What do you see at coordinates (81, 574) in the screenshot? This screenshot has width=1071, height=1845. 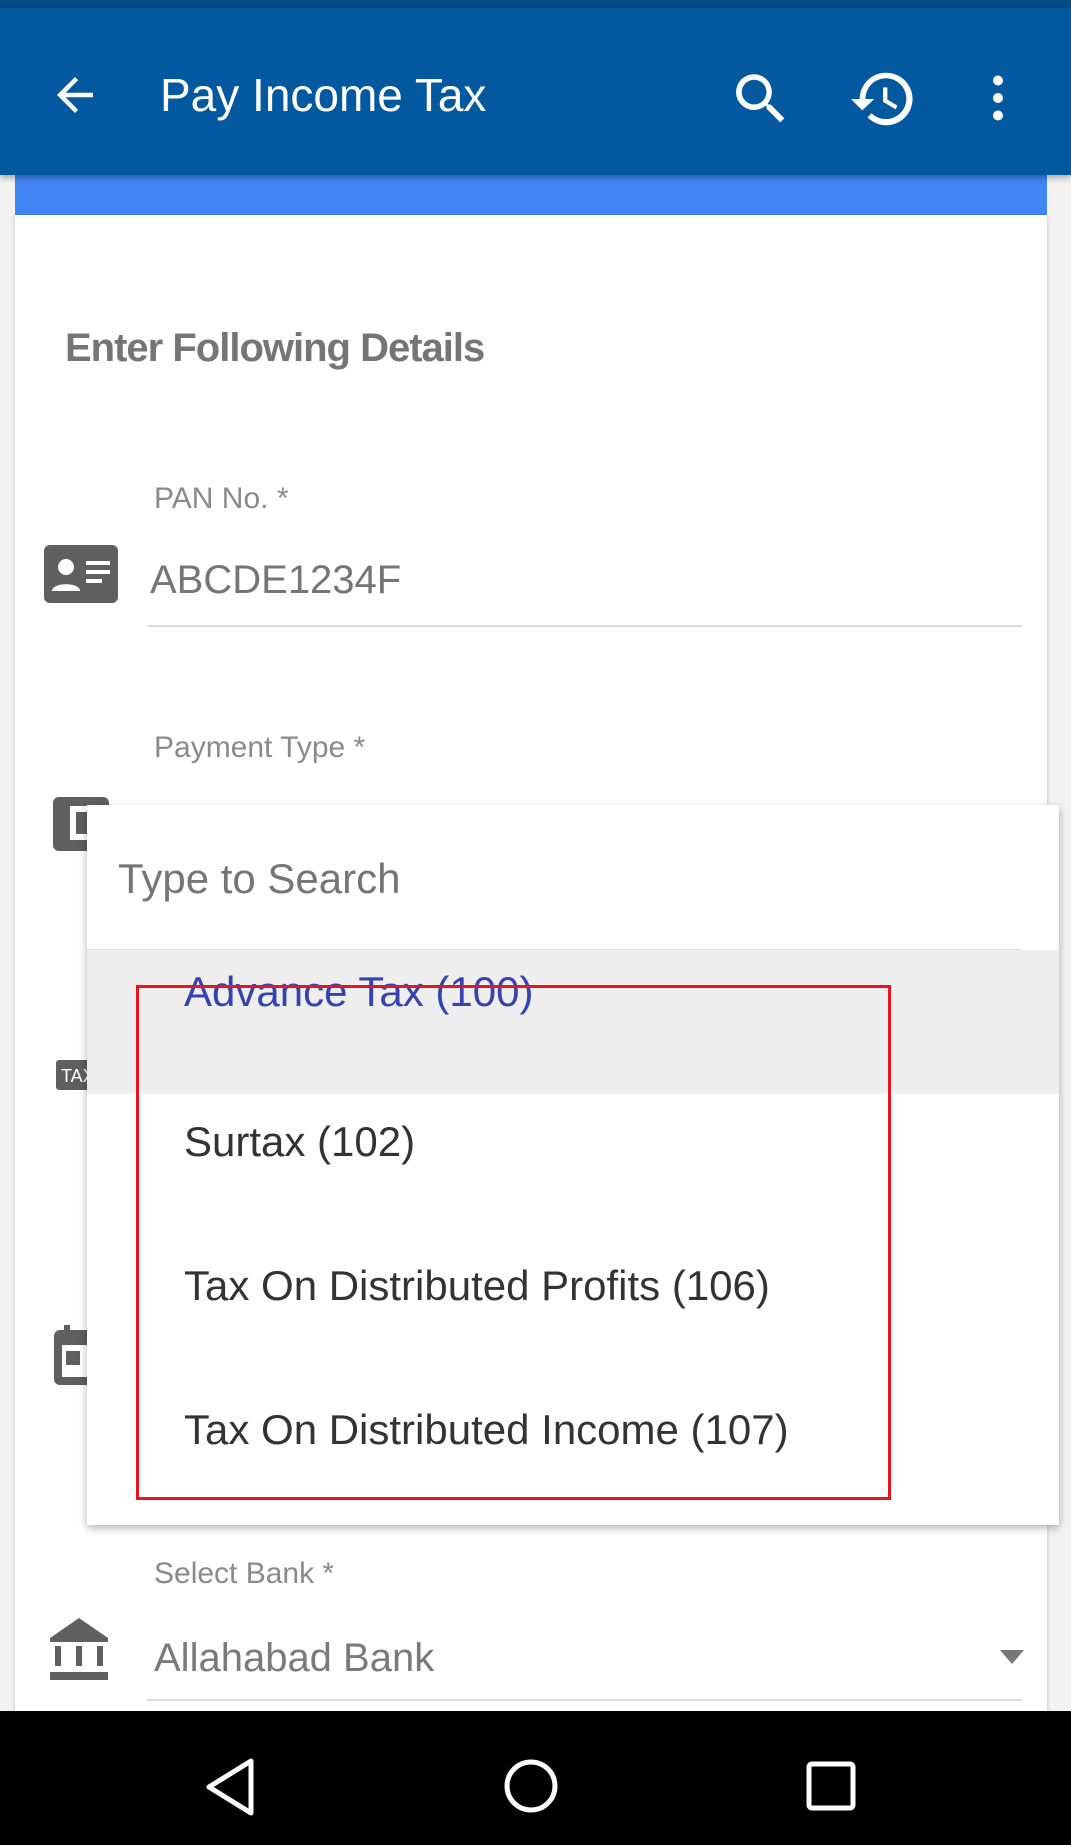 I see `id-card-icon` at bounding box center [81, 574].